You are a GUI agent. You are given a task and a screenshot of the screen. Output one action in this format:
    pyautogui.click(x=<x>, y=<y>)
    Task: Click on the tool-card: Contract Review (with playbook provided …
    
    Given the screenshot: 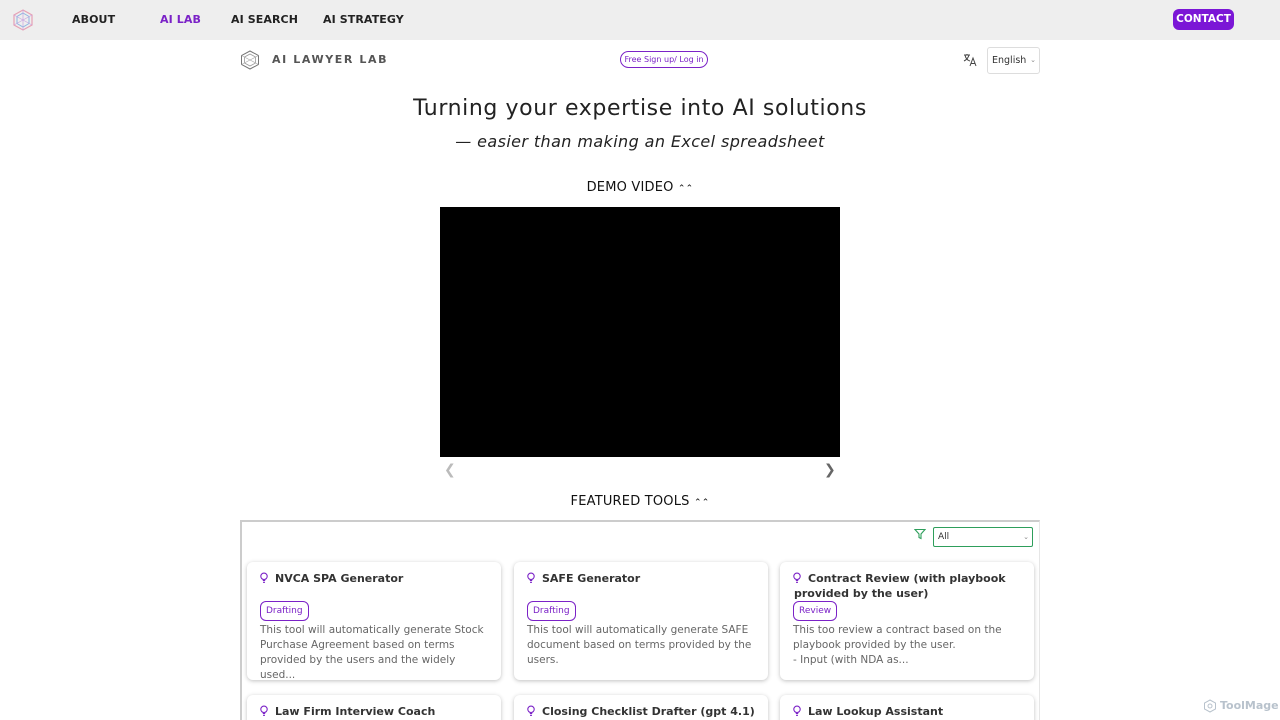 What is the action you would take?
    pyautogui.click(x=907, y=621)
    